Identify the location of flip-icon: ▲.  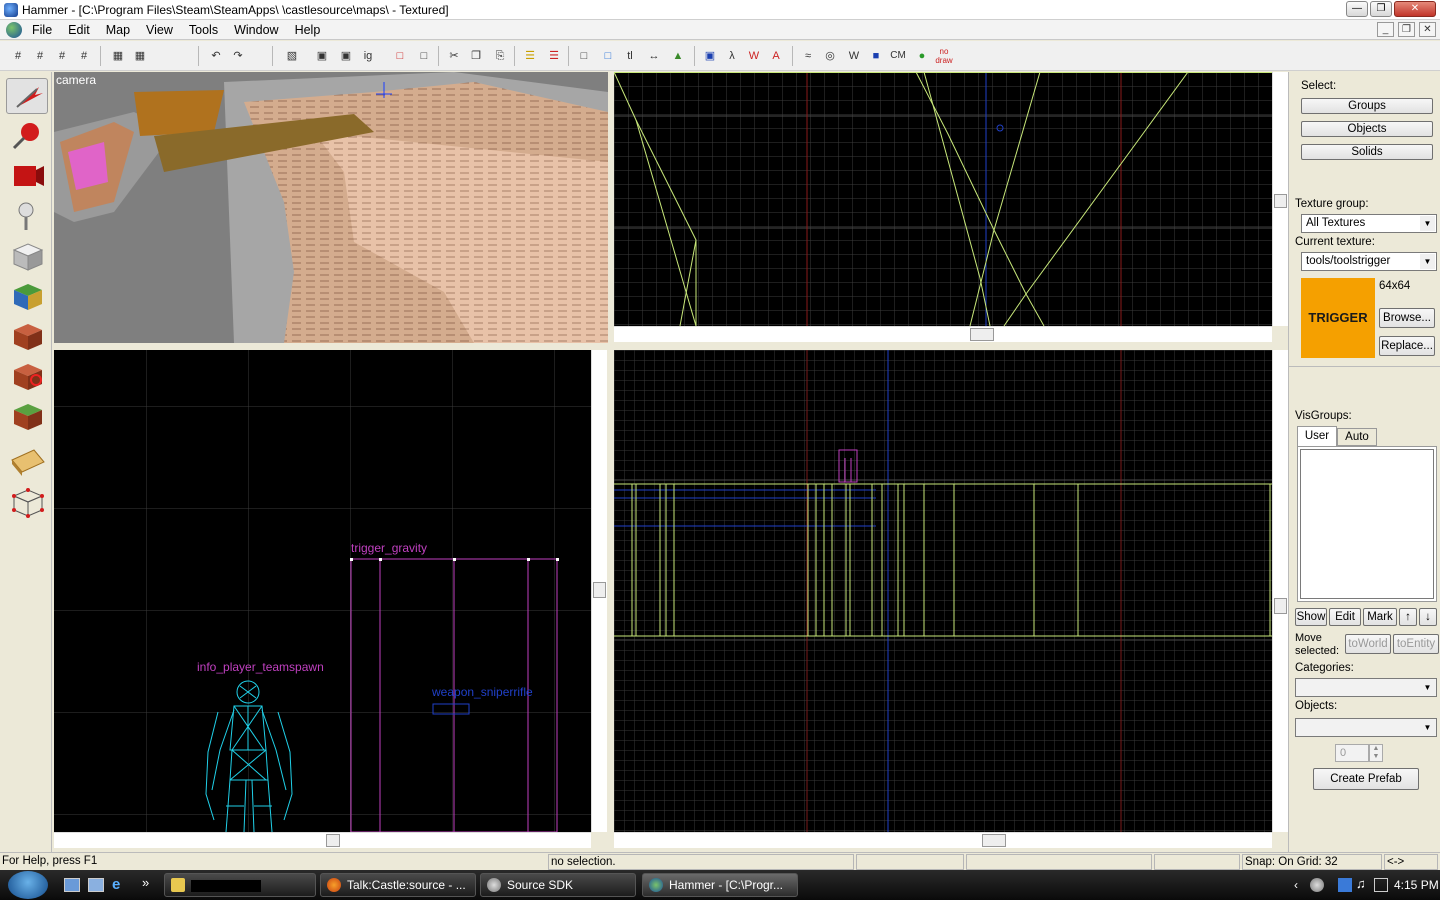
(678, 56).